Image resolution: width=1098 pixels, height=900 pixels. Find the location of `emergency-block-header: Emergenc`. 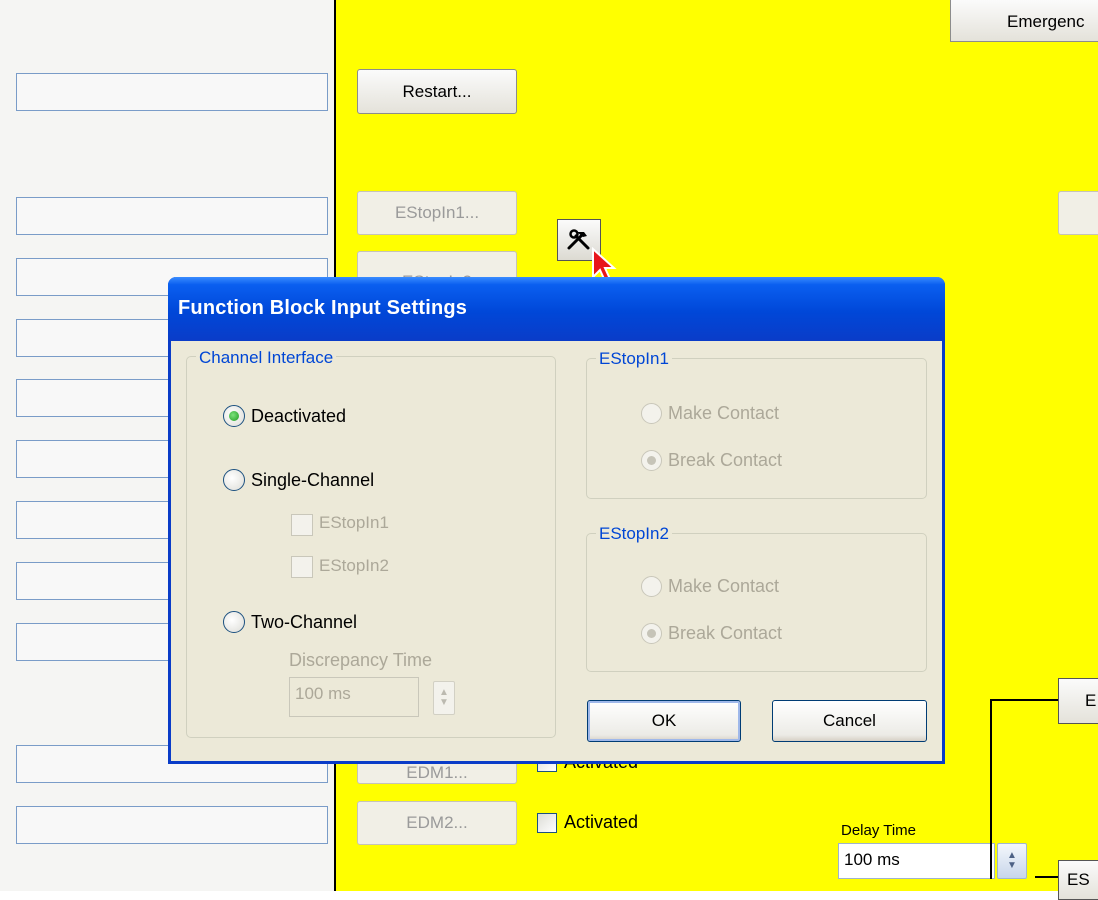

emergency-block-header: Emergenc is located at coordinates (1024, 21).